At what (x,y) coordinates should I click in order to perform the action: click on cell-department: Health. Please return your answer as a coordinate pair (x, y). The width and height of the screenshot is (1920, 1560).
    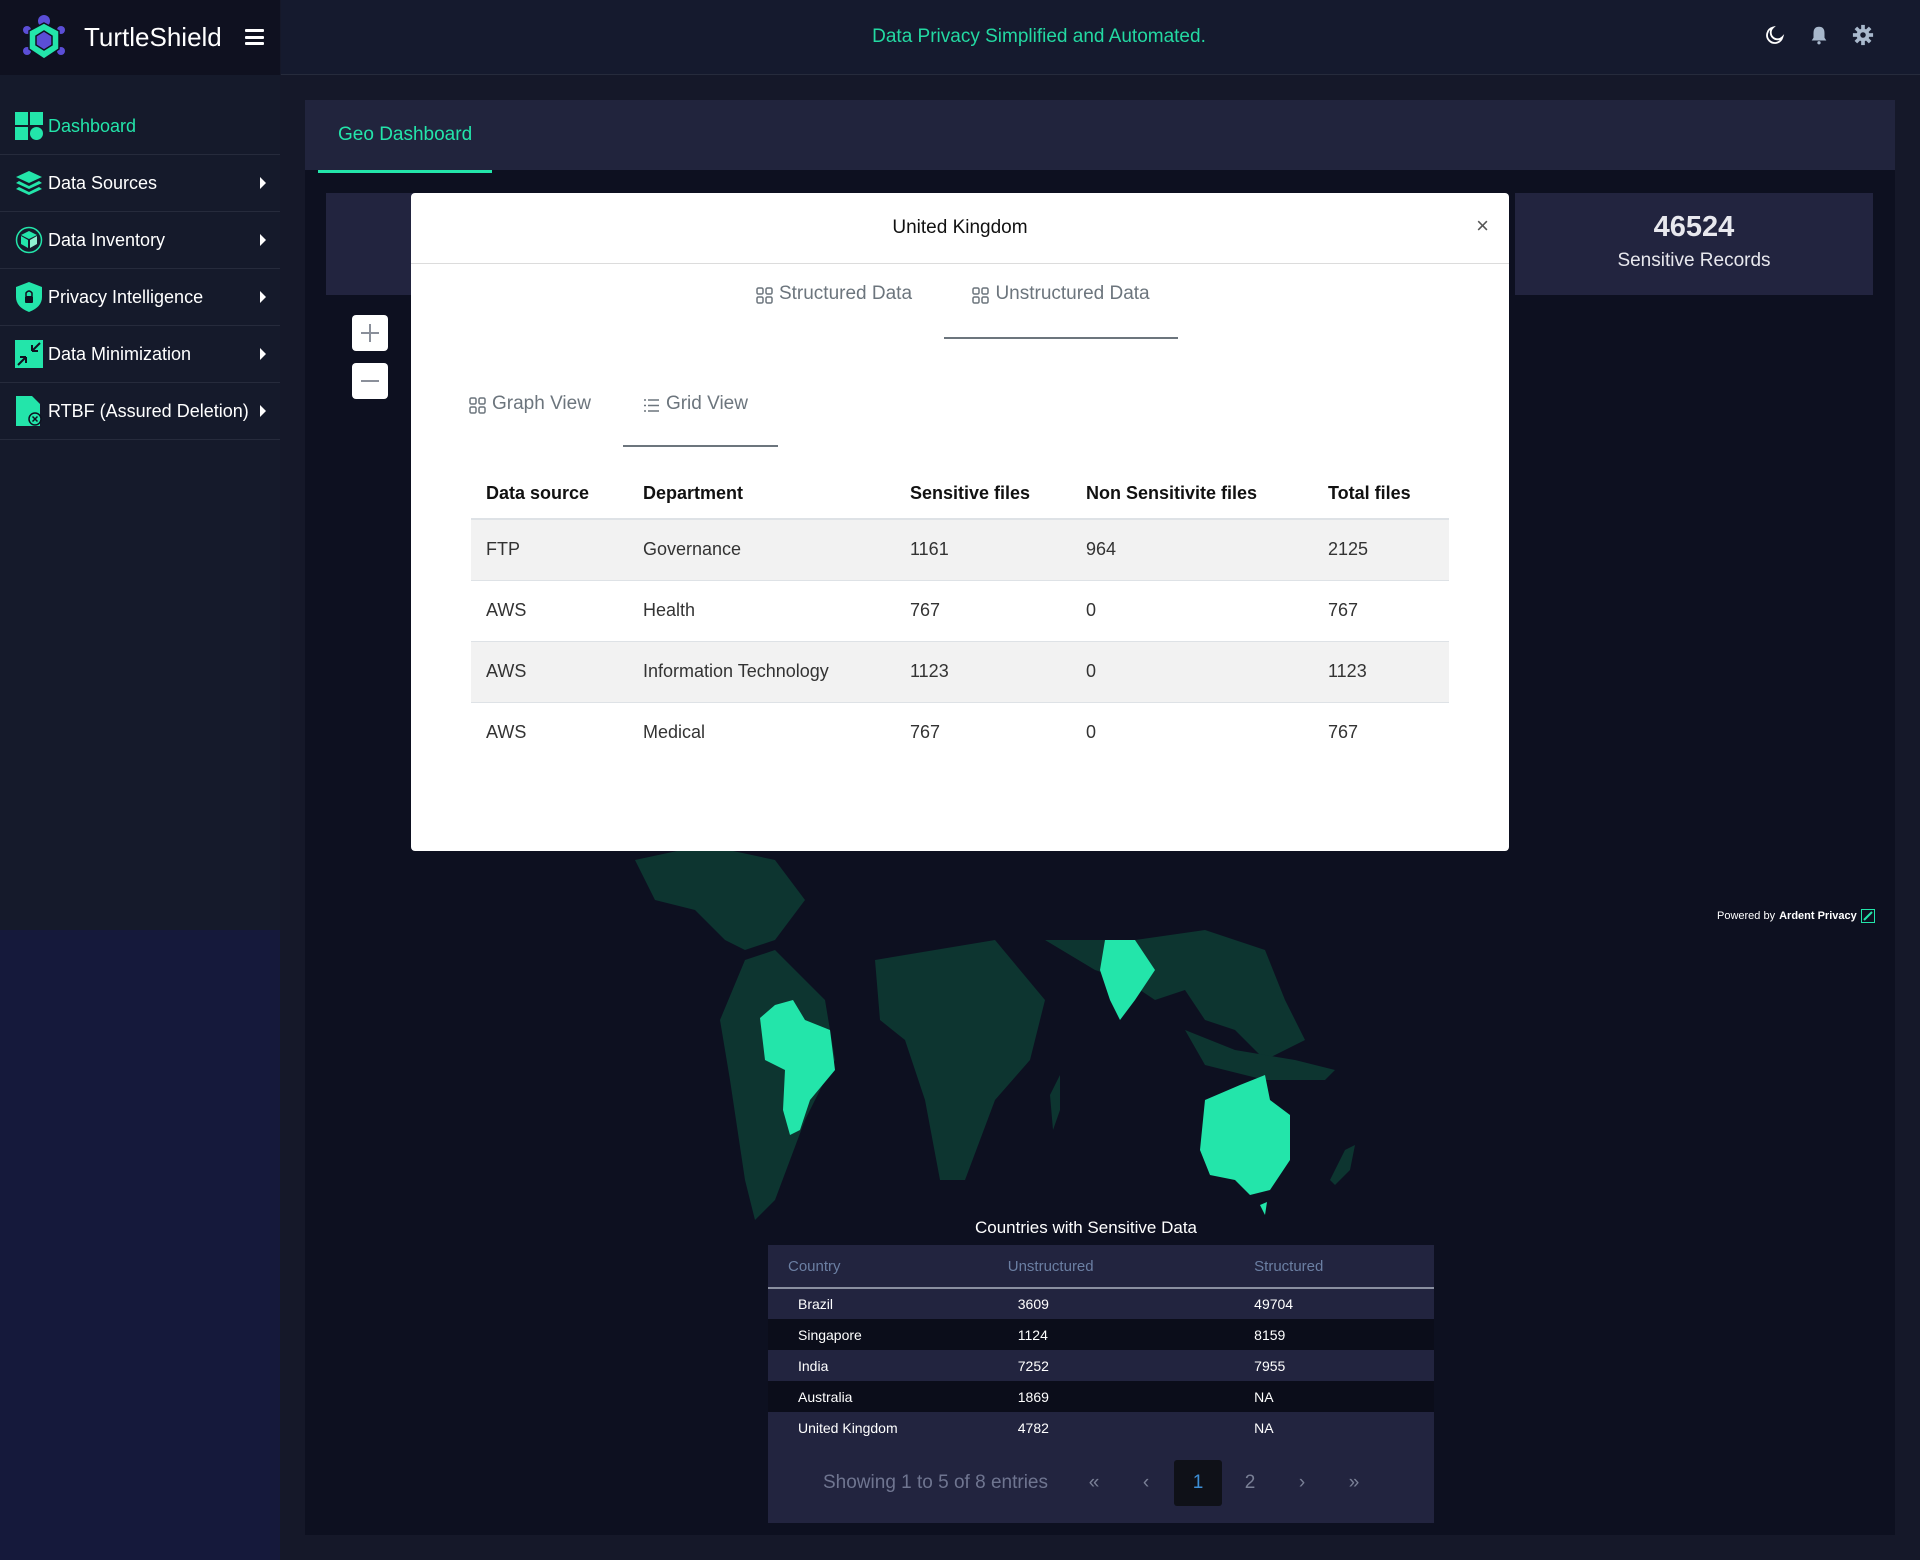
    Looking at the image, I should click on (761, 611).